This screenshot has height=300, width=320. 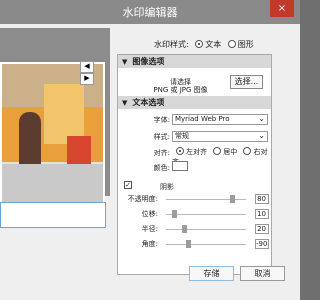 I want to click on shadow-label: 阴影, so click(x=167, y=187).